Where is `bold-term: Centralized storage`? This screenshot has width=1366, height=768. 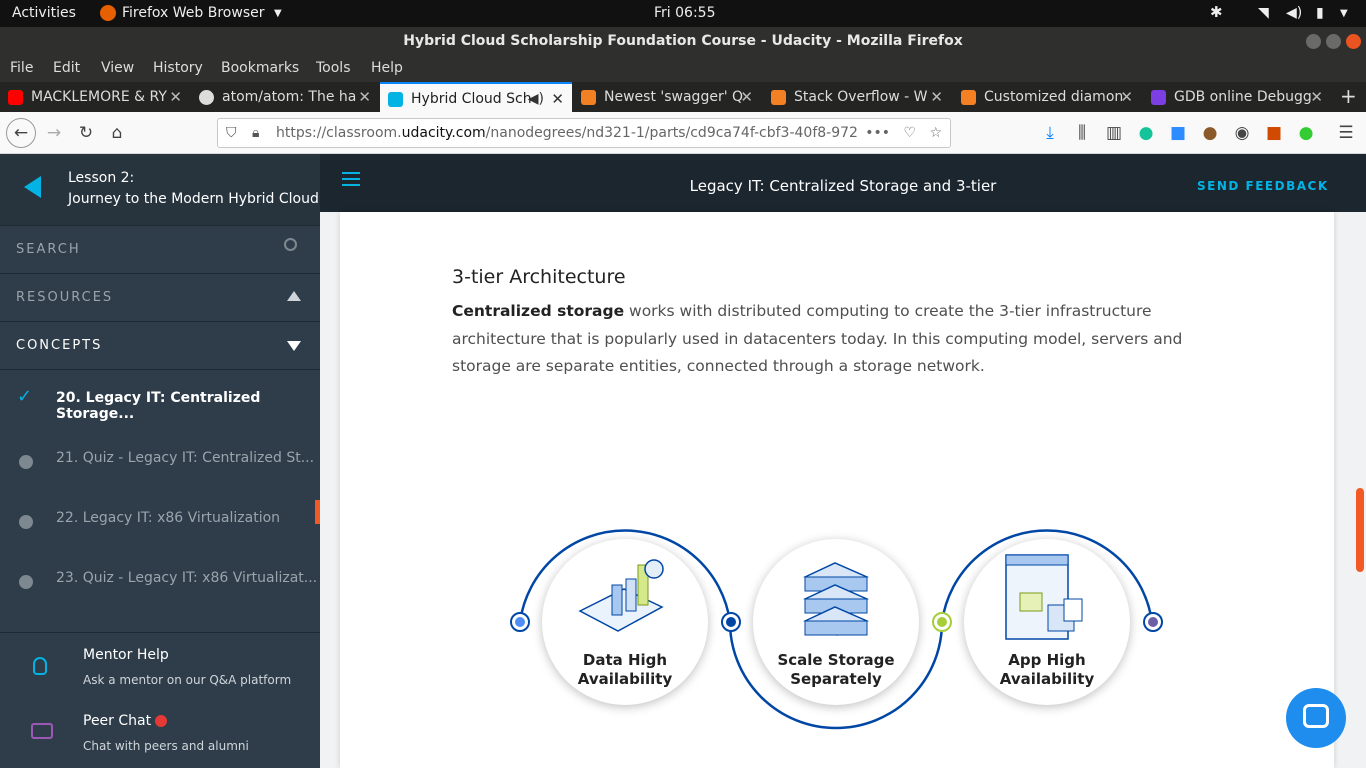 bold-term: Centralized storage is located at coordinates (538, 311).